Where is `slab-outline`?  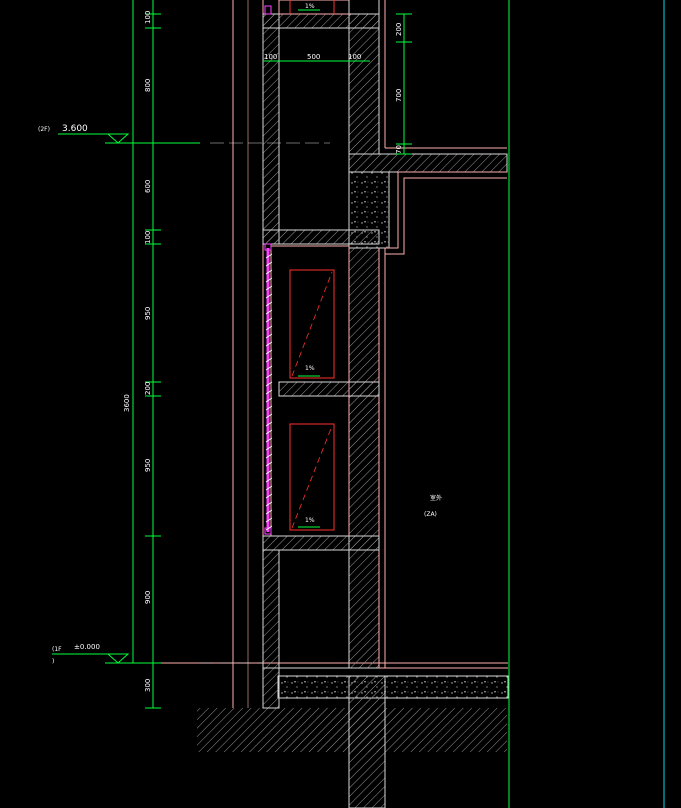
slab-outline is located at coordinates (446, 210).